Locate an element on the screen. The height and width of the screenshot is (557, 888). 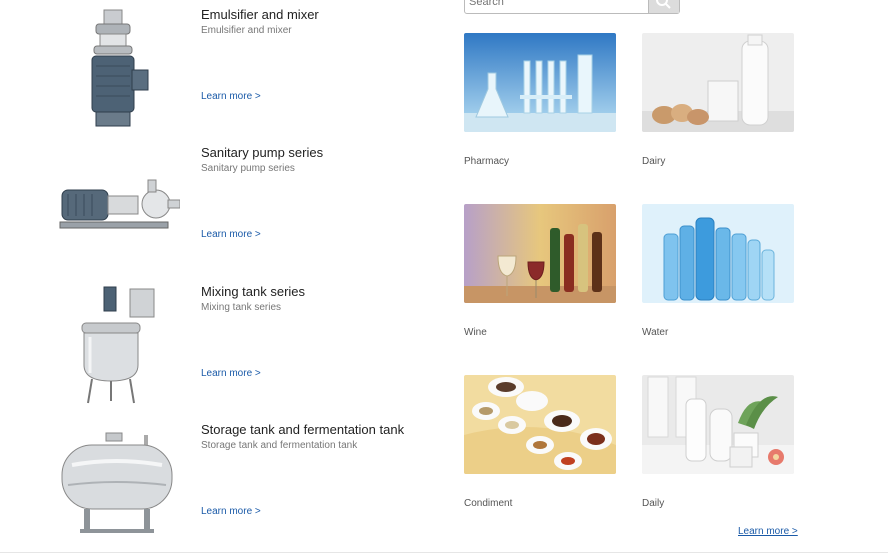
category-wine: Wine is located at coordinates (540, 271).